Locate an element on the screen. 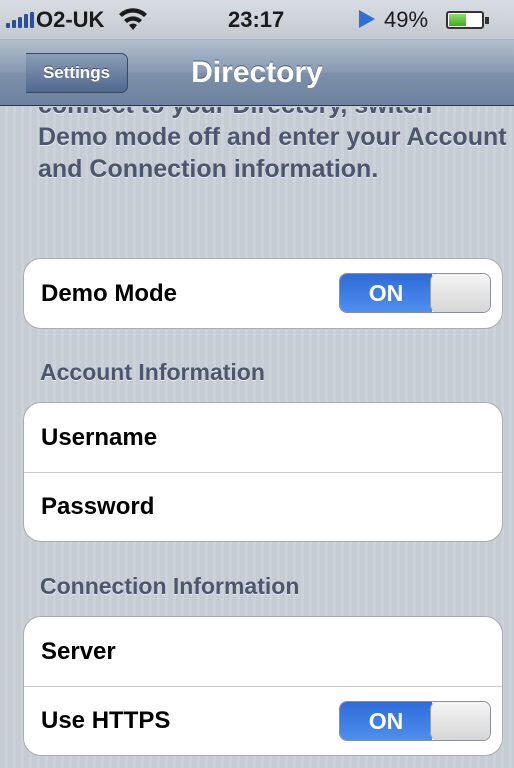 Image resolution: width=514 pixels, height=768 pixels. status-bar: O2-UK 23:17 49% is located at coordinates (257, 20).